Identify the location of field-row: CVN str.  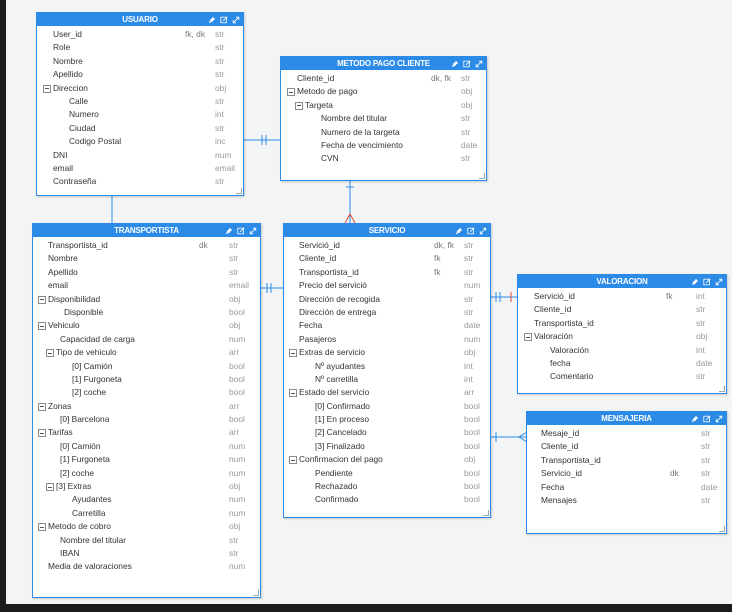
(383, 158).